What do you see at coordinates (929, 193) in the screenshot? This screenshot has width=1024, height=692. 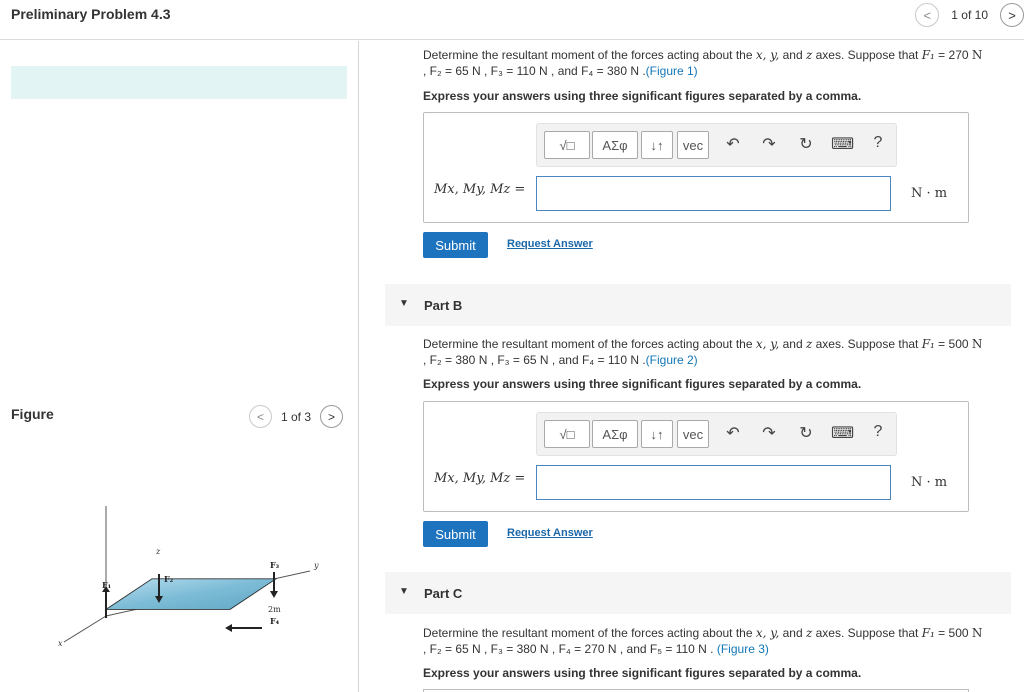 I see `part-a-unit: N · m` at bounding box center [929, 193].